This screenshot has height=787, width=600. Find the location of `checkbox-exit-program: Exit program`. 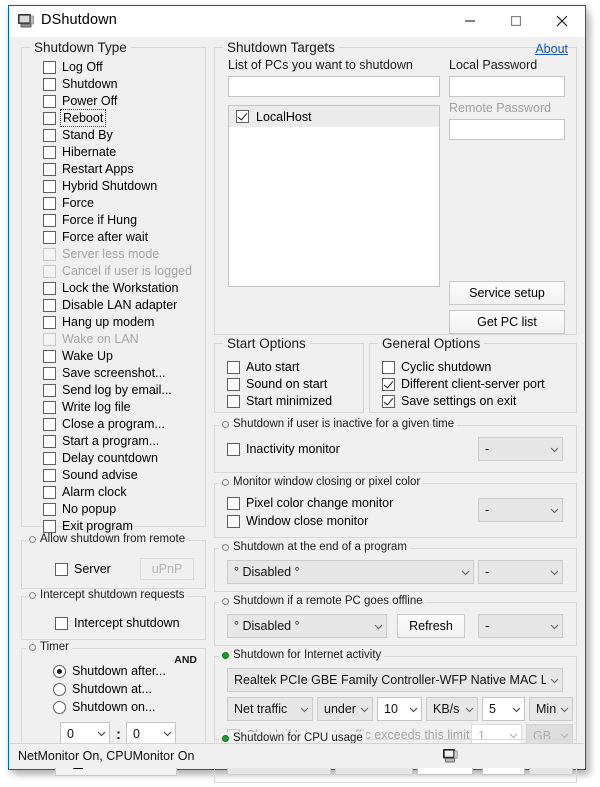

checkbox-exit-program: Exit program is located at coordinates (88, 526).